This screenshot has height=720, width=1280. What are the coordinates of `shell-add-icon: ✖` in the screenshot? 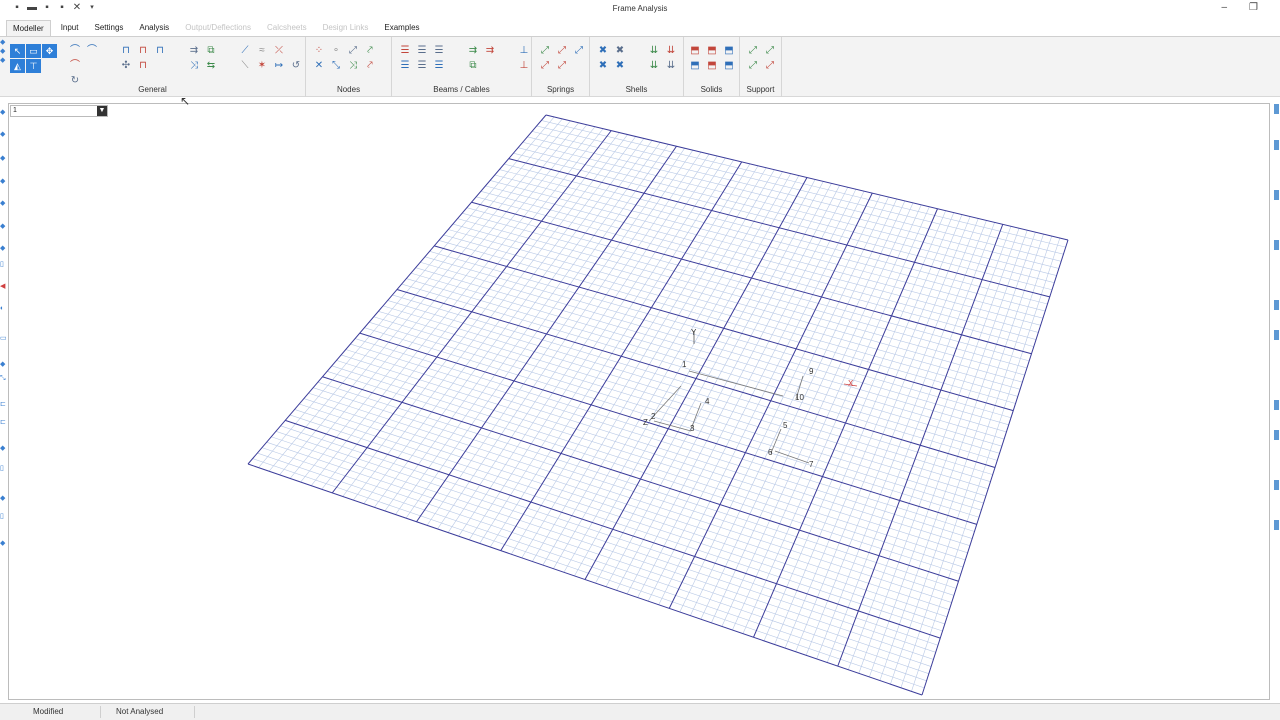 It's located at (603, 50).